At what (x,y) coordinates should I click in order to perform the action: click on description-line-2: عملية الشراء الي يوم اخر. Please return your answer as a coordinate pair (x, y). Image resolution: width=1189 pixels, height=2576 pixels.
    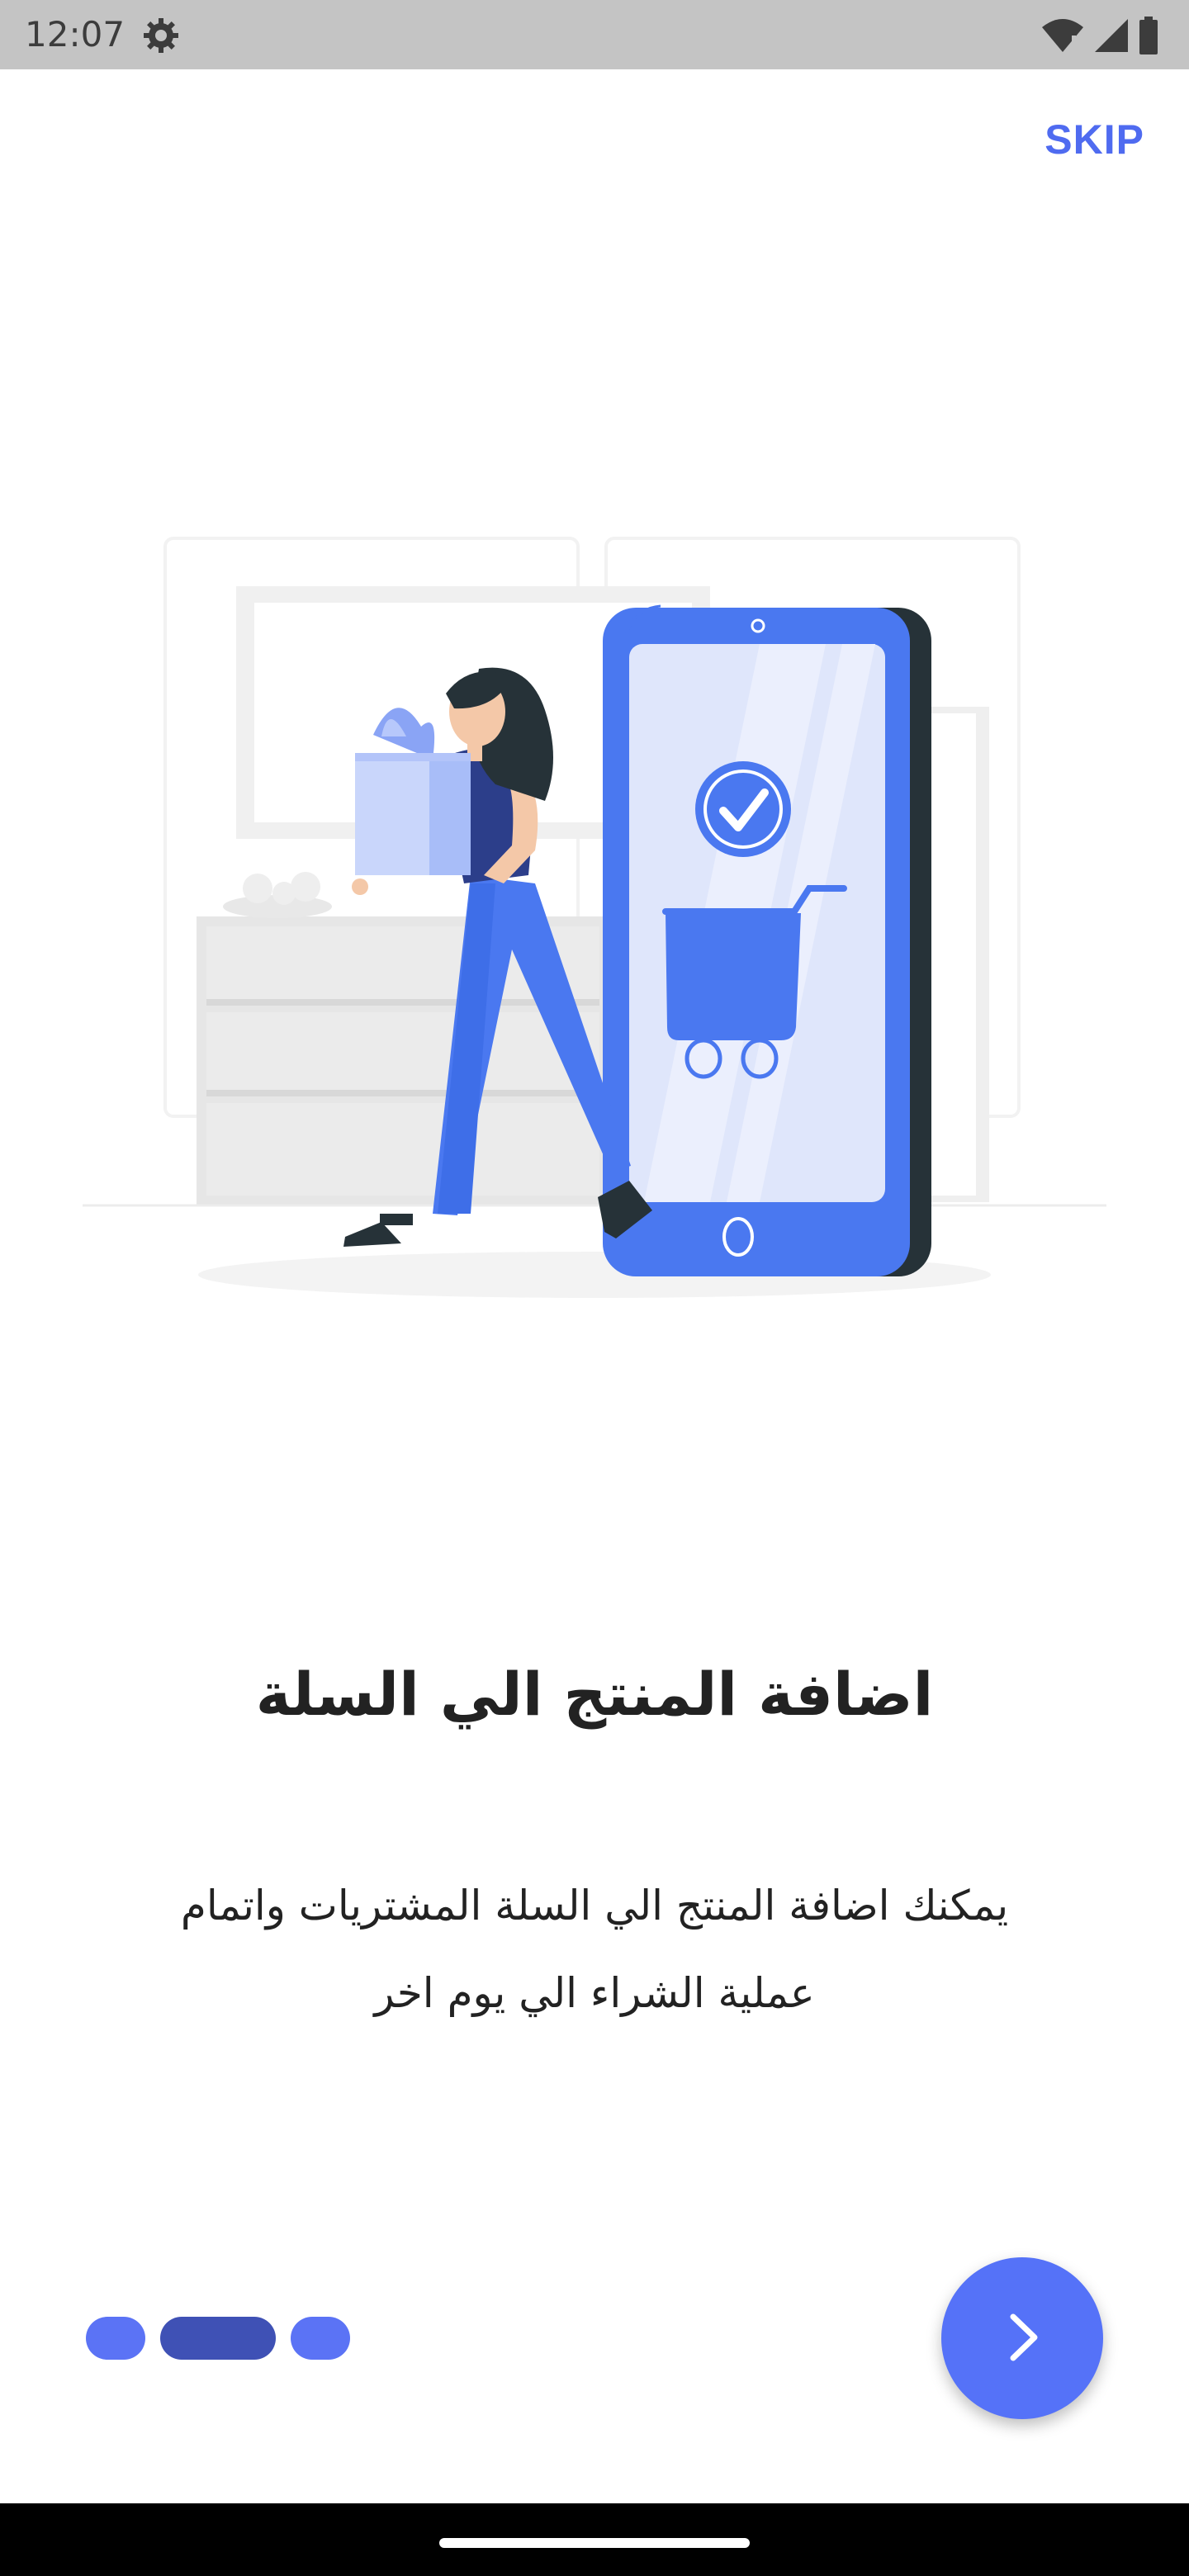
    Looking at the image, I should click on (594, 1993).